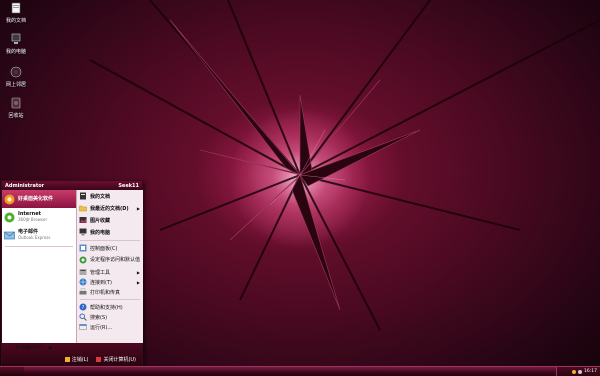  Describe the element at coordinates (100, 272) in the screenshot. I see `menu-item-label: 管理工具` at that location.